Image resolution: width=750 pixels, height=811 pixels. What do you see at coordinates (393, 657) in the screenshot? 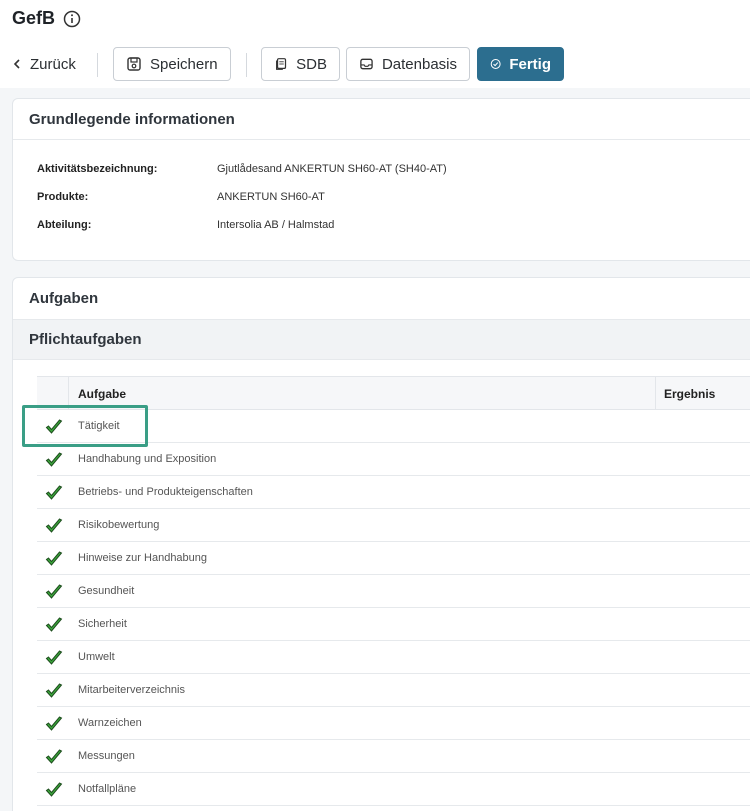
I see `table-row: Umwelt` at bounding box center [393, 657].